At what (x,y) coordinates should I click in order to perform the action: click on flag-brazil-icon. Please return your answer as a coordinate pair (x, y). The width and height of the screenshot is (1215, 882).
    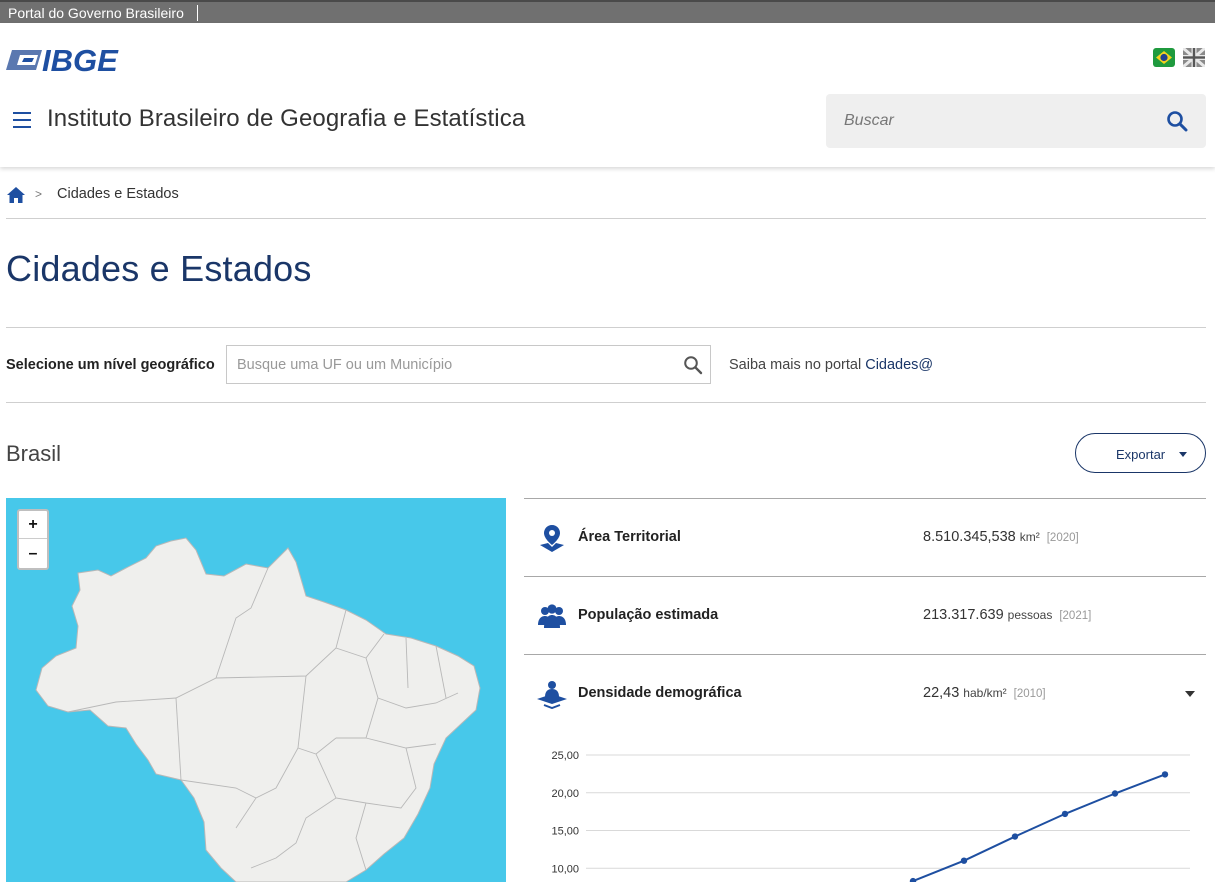
    Looking at the image, I should click on (1164, 57).